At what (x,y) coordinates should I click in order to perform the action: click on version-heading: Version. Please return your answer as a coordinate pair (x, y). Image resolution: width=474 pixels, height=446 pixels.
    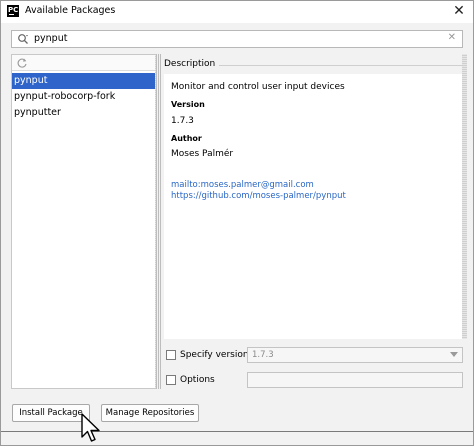
    Looking at the image, I should click on (188, 104).